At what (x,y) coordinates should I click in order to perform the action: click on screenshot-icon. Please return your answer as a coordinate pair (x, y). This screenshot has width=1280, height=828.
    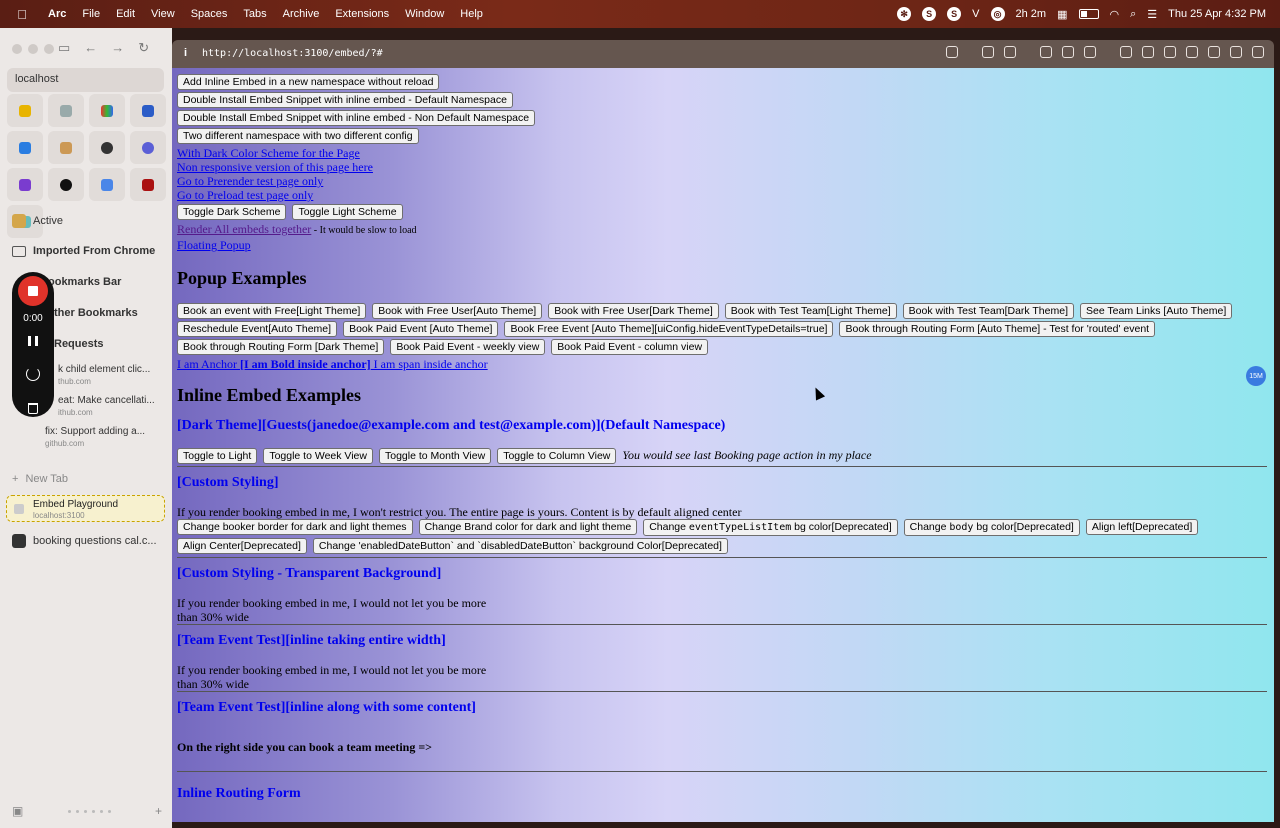
    Looking at the image, I should click on (988, 52).